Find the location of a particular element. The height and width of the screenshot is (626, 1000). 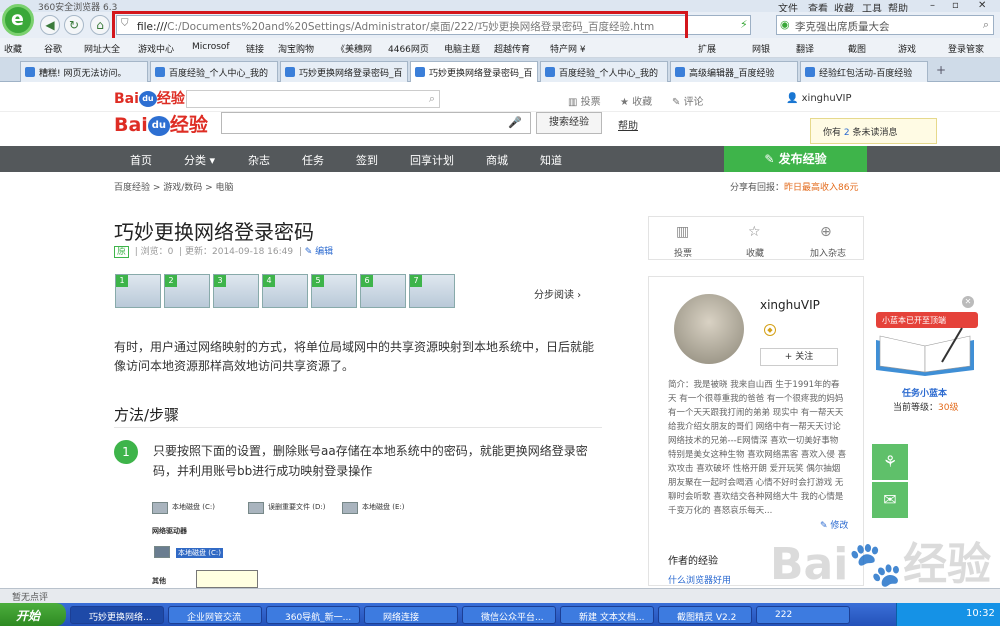

status-text: 暂无点评 is located at coordinates (30, 598).